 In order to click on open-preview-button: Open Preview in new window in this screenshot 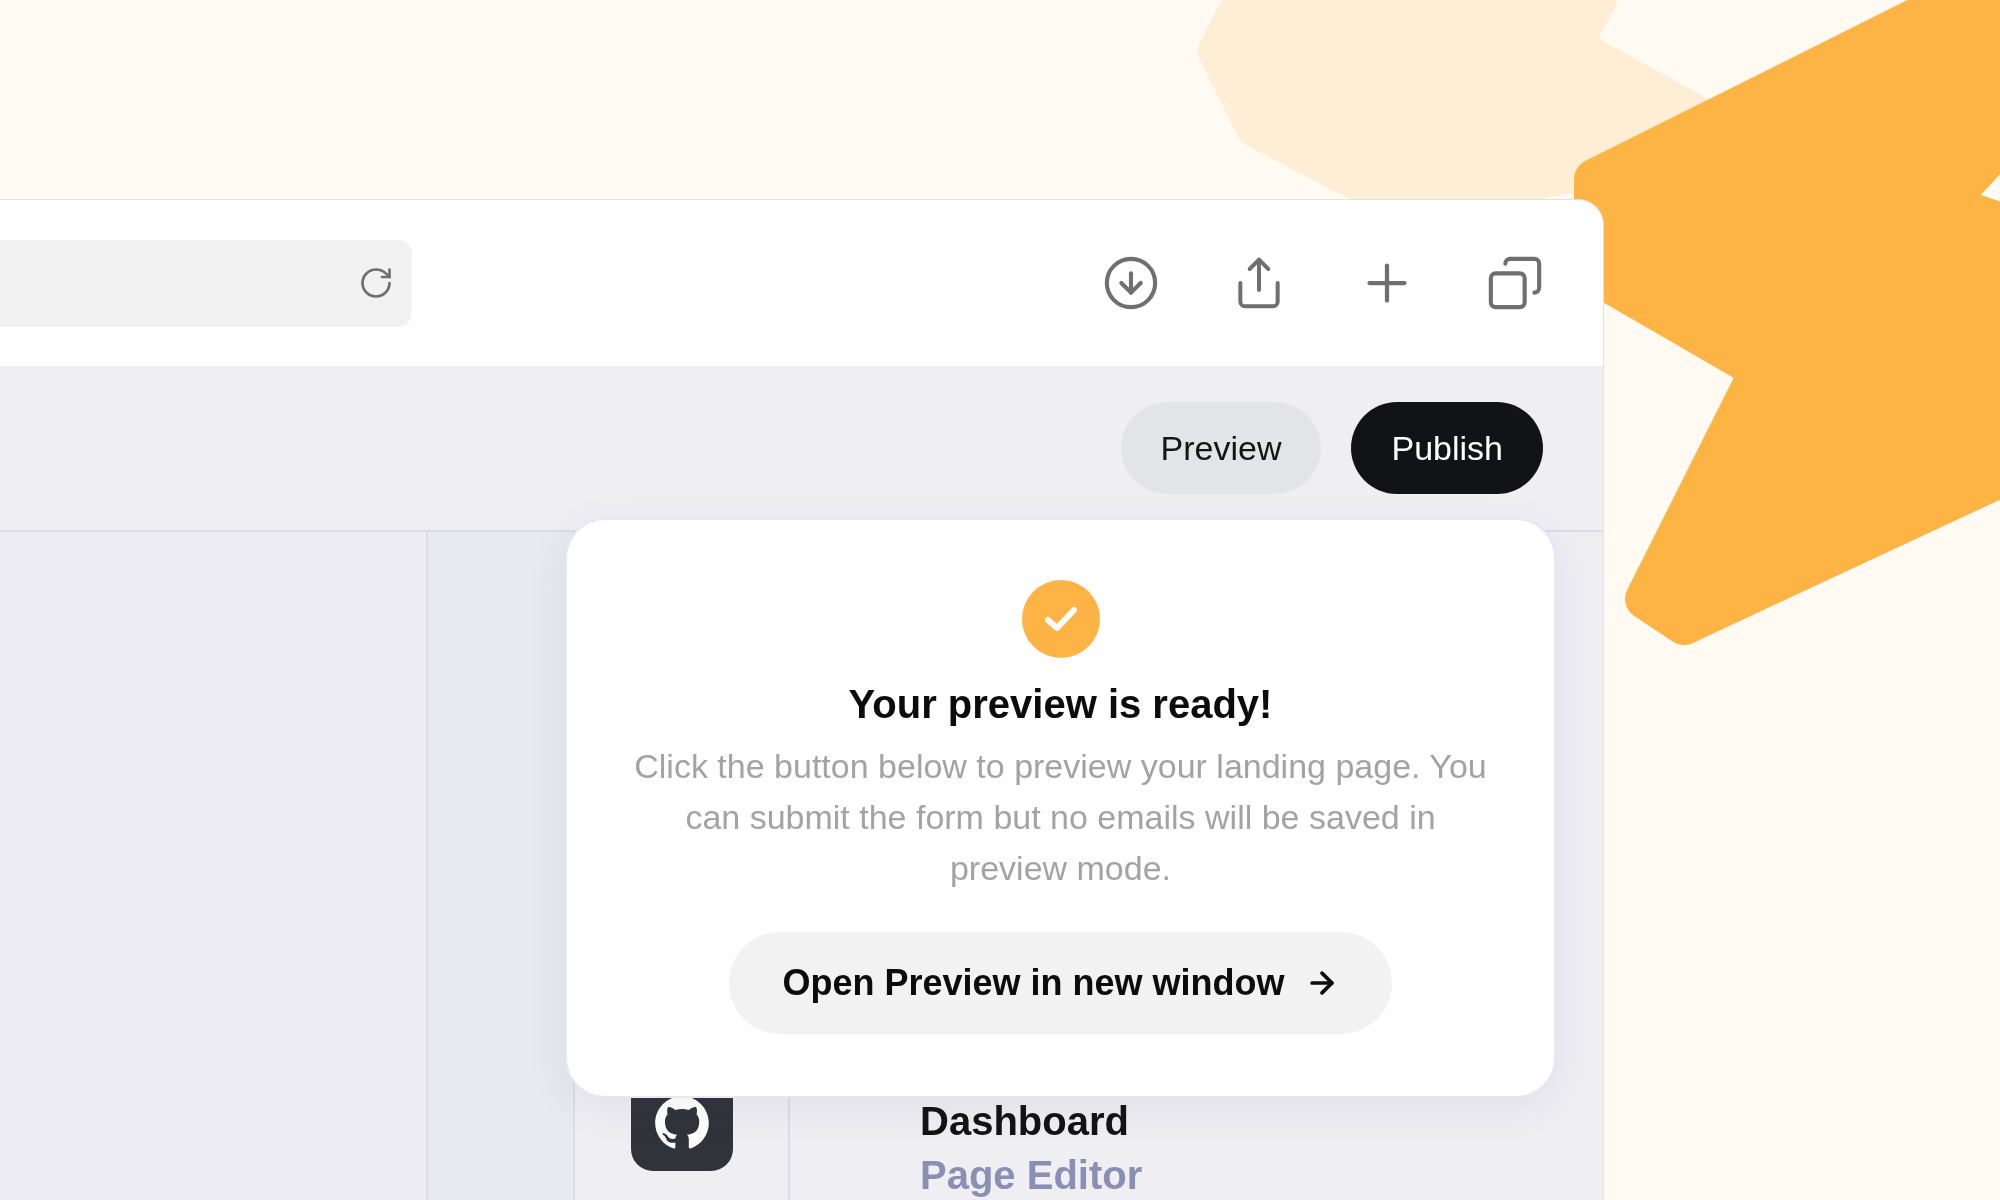, I will do `click(1060, 983)`.